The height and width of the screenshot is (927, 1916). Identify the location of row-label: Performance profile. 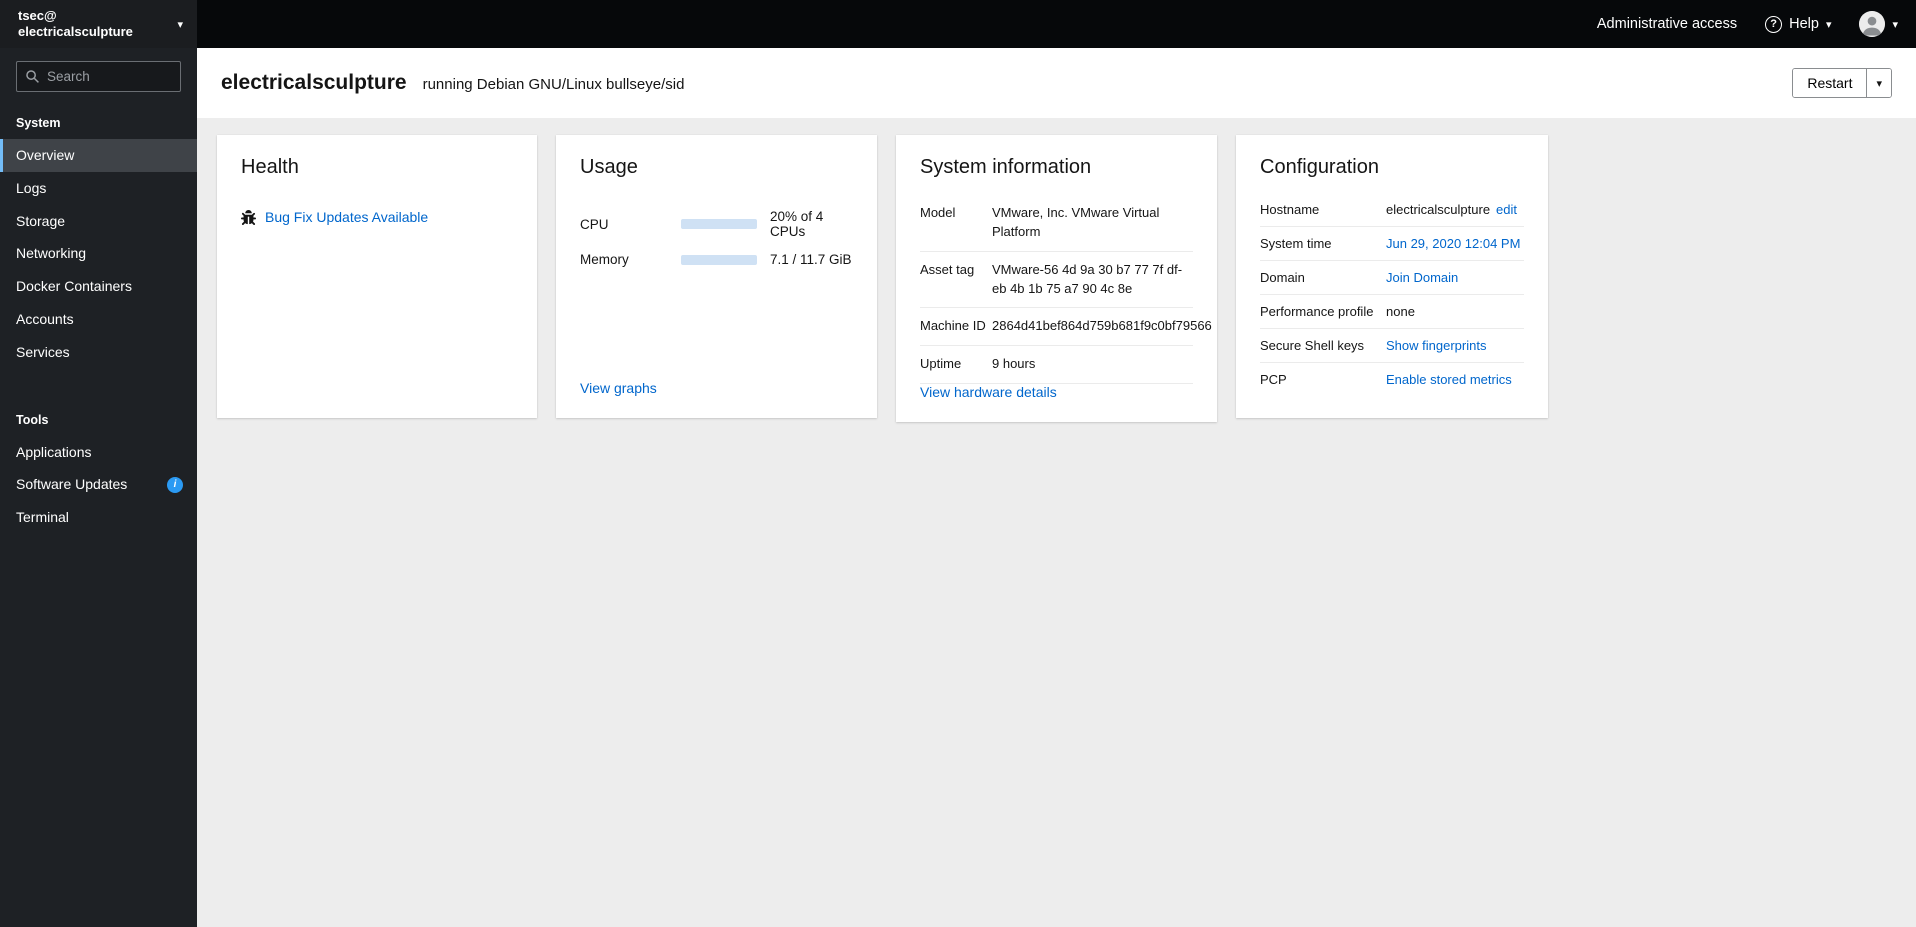
(1317, 311).